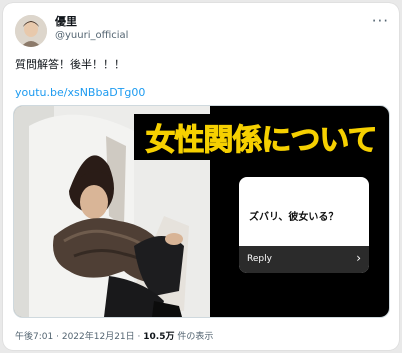 The height and width of the screenshot is (353, 402). What do you see at coordinates (70, 64) in the screenshot?
I see `tweet-text: 質問解答！後半！！！` at bounding box center [70, 64].